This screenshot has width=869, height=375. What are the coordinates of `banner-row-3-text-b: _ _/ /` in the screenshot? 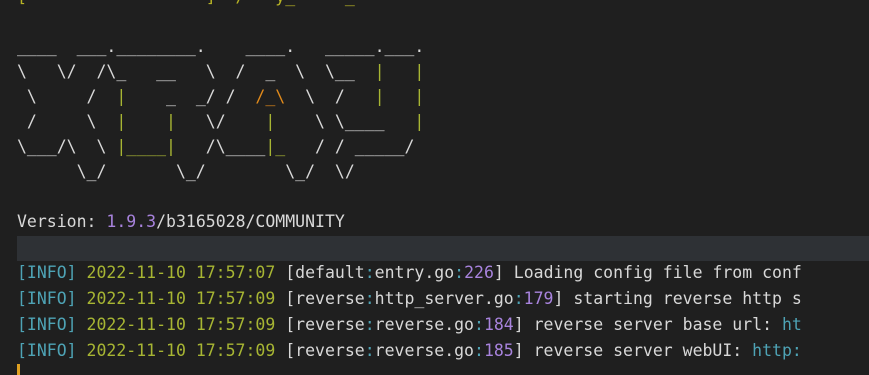 It's located at (191, 96).